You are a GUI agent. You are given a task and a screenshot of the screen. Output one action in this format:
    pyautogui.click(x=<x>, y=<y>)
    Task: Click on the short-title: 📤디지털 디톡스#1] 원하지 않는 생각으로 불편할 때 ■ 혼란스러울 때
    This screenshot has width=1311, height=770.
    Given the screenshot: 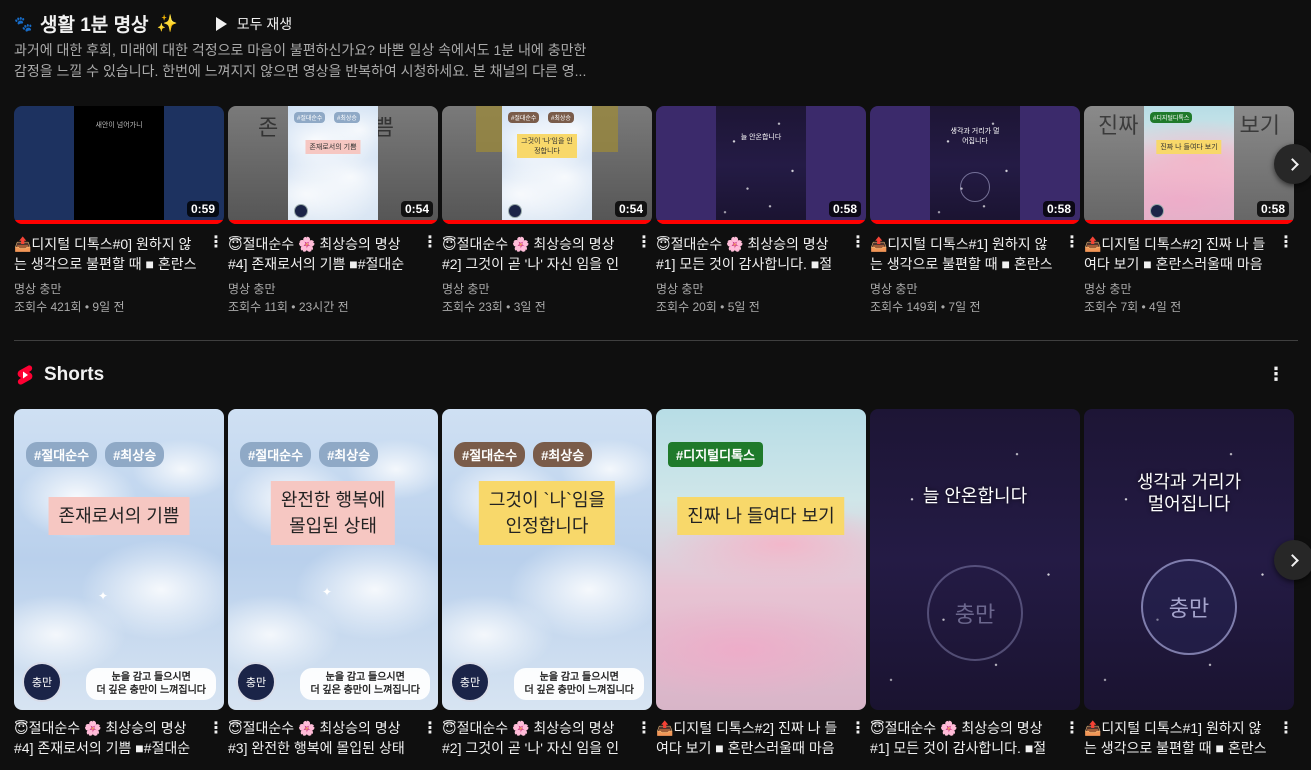 What is the action you would take?
    pyautogui.click(x=1178, y=738)
    